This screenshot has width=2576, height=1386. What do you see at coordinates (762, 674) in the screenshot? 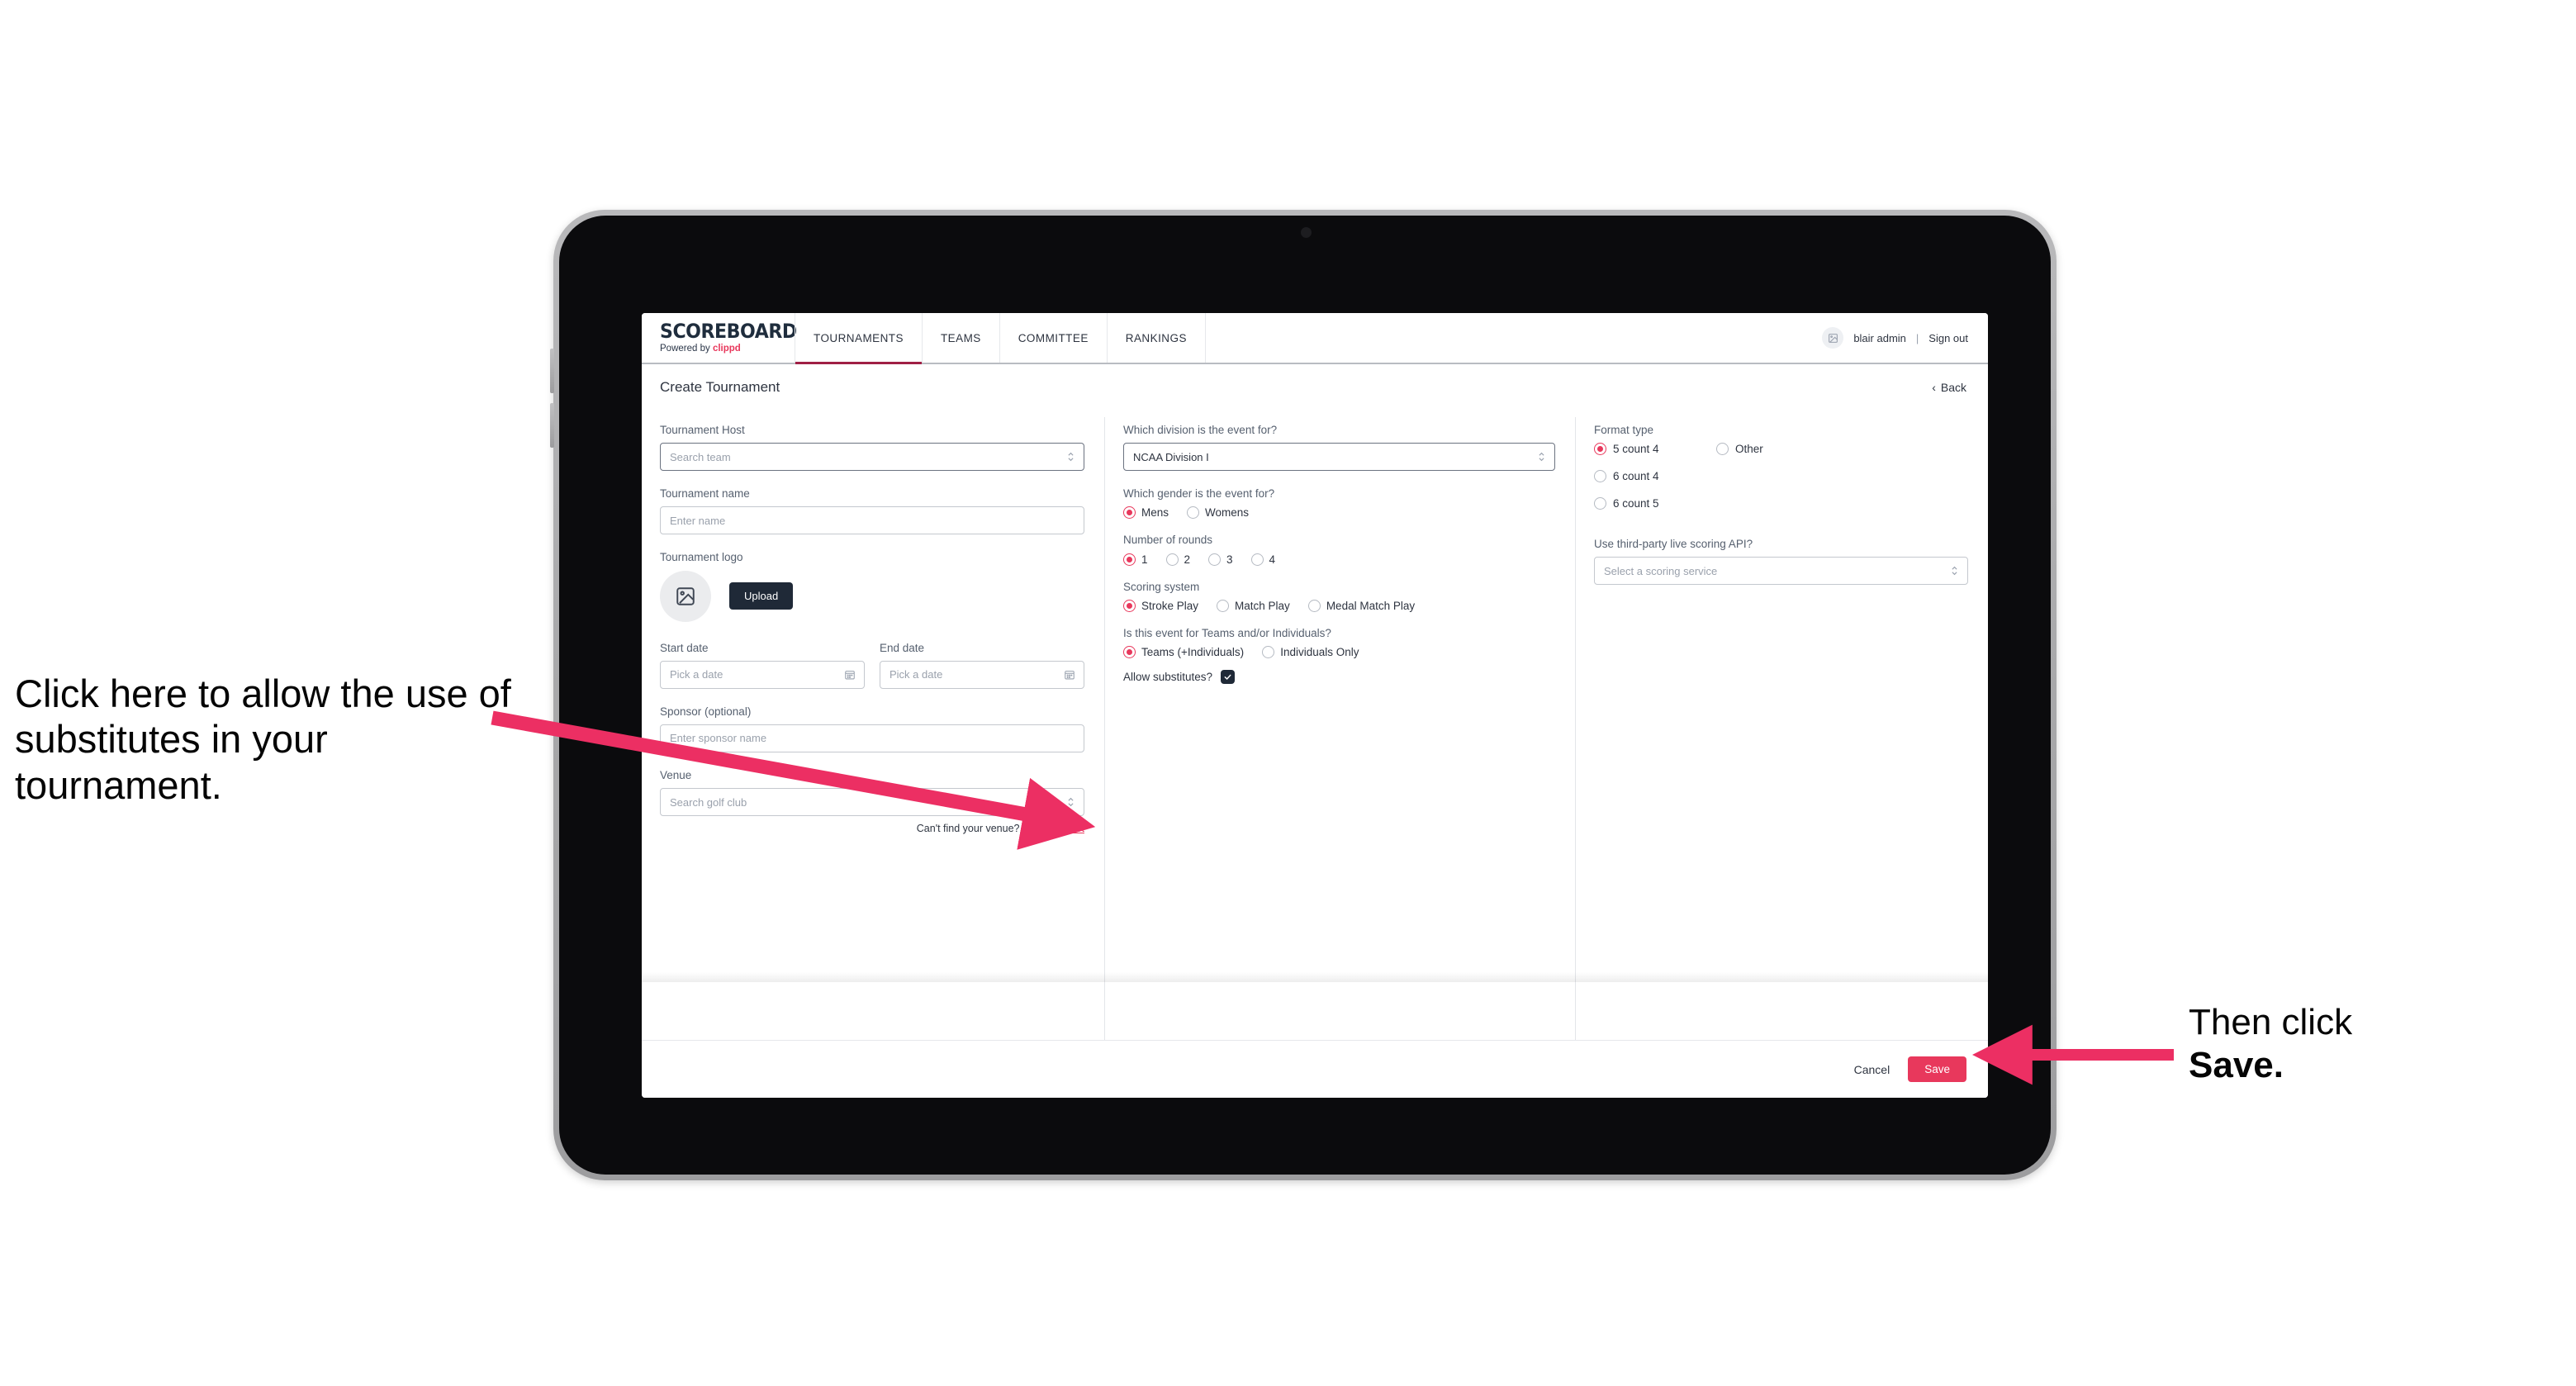
I see `start-date-input: Pick a date` at bounding box center [762, 674].